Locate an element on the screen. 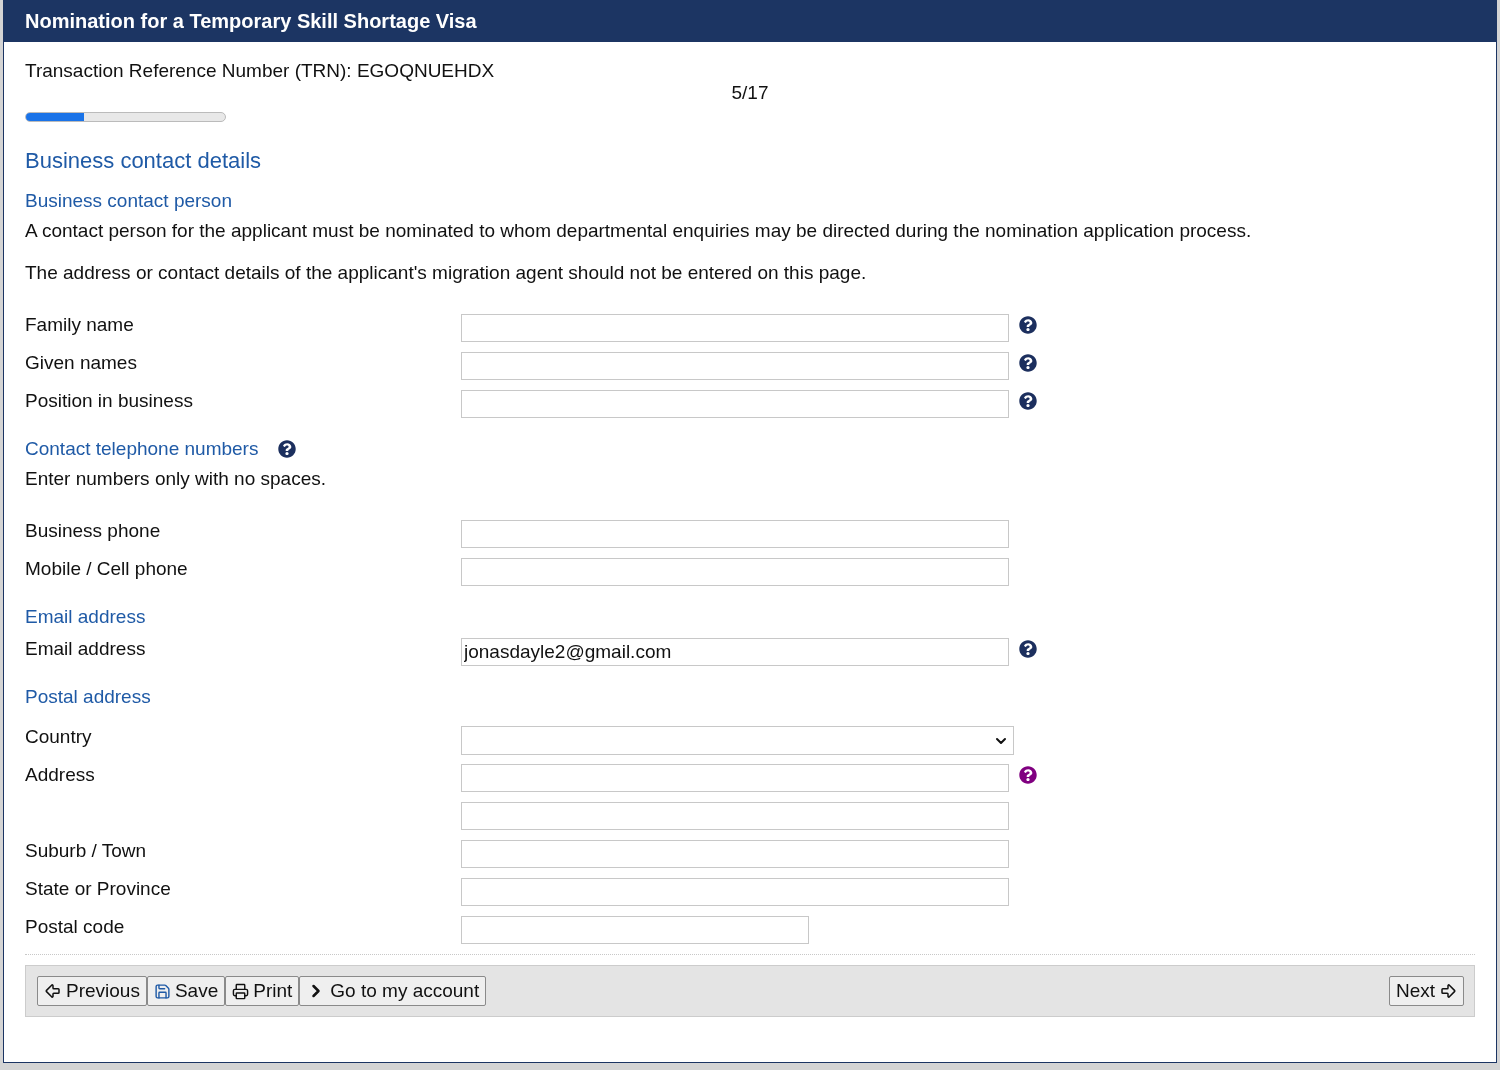 The width and height of the screenshot is (1500, 1070). step-counter: 5/17 is located at coordinates (750, 93).